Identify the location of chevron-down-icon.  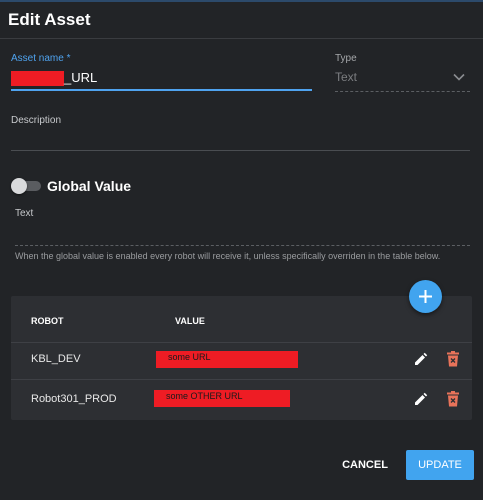
(459, 77).